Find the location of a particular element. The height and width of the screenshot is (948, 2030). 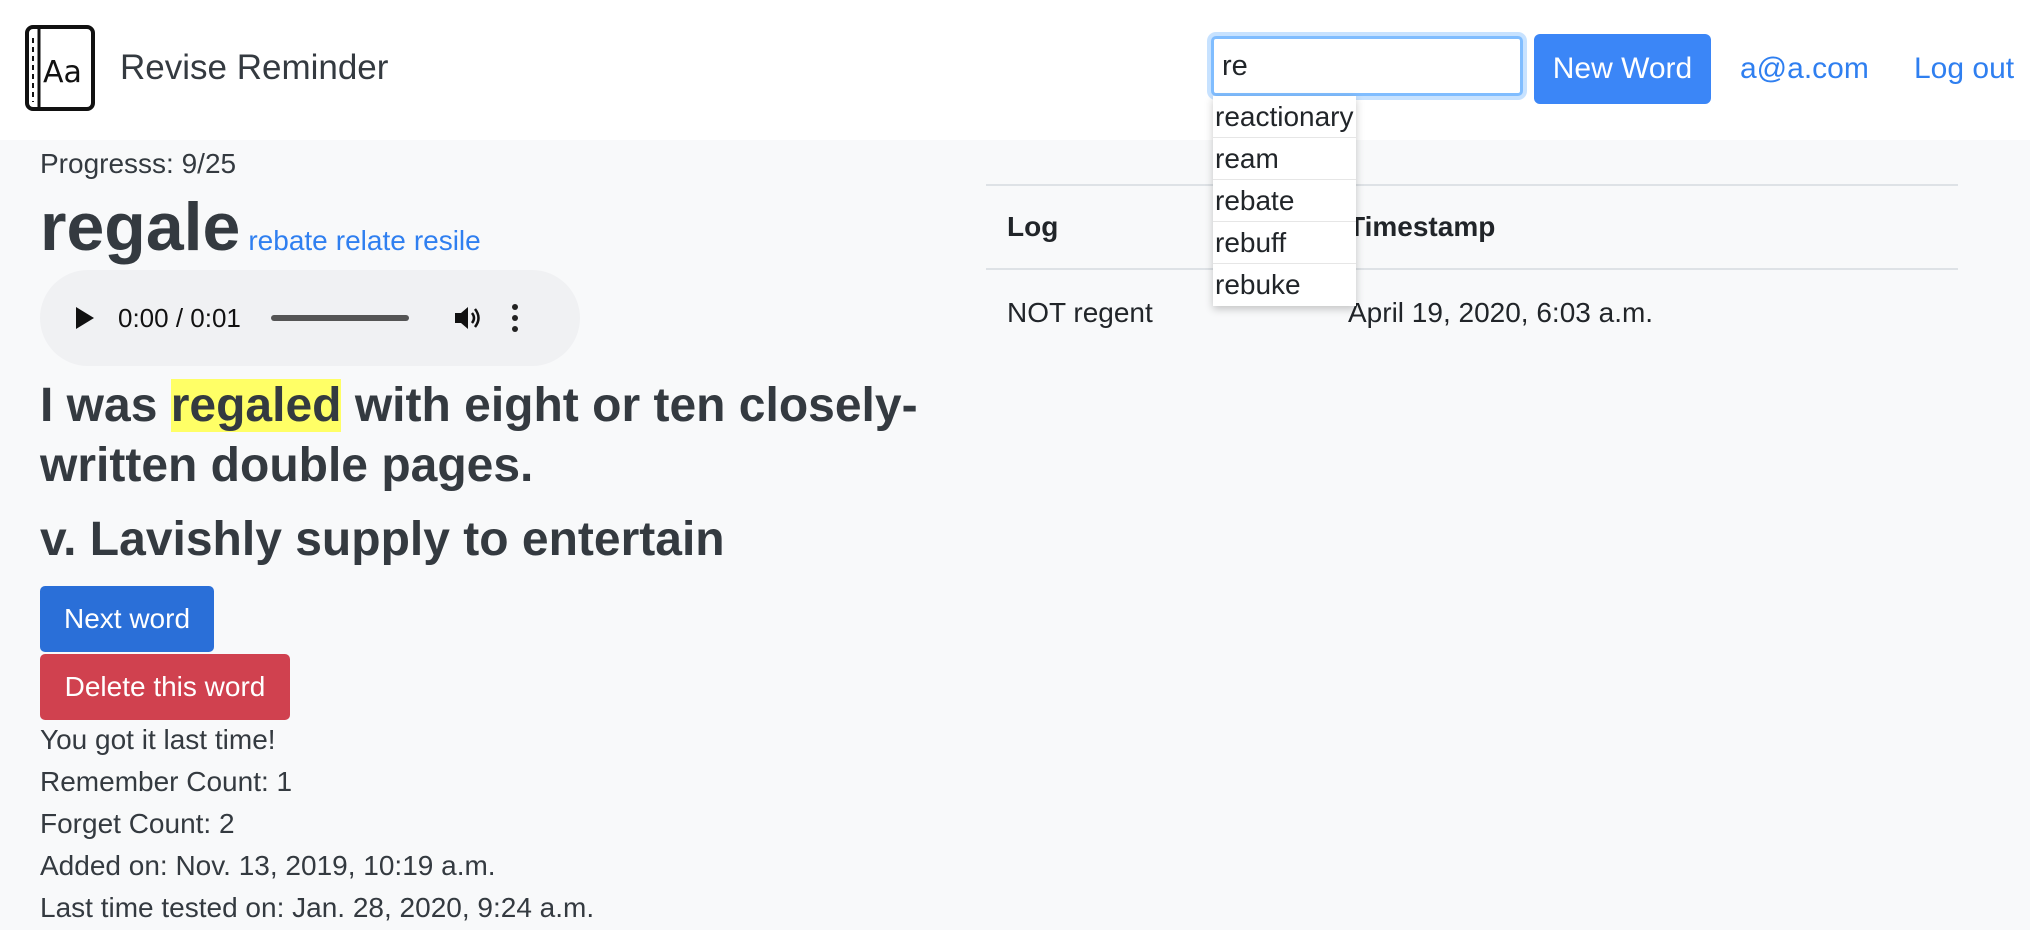

word-definition: v. Lavishly supply to entertain is located at coordinates (382, 539).